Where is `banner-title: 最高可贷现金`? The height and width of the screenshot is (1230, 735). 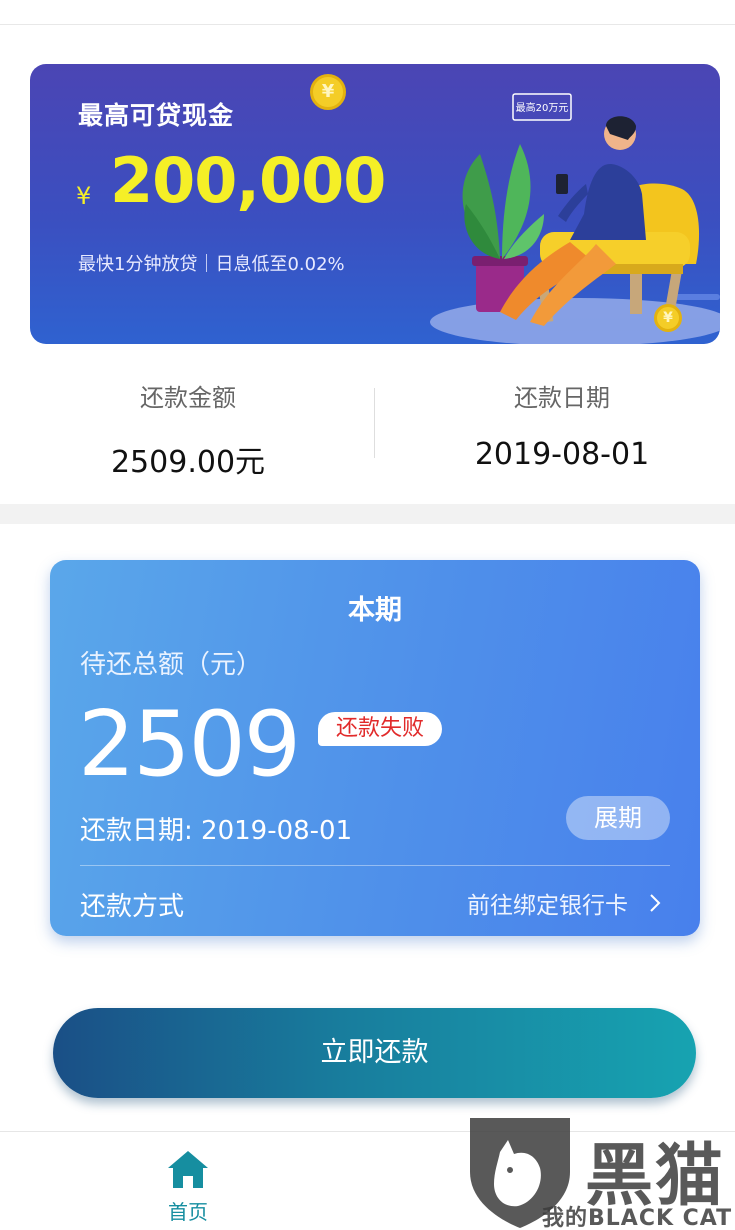 banner-title: 最高可贷现金 is located at coordinates (156, 115).